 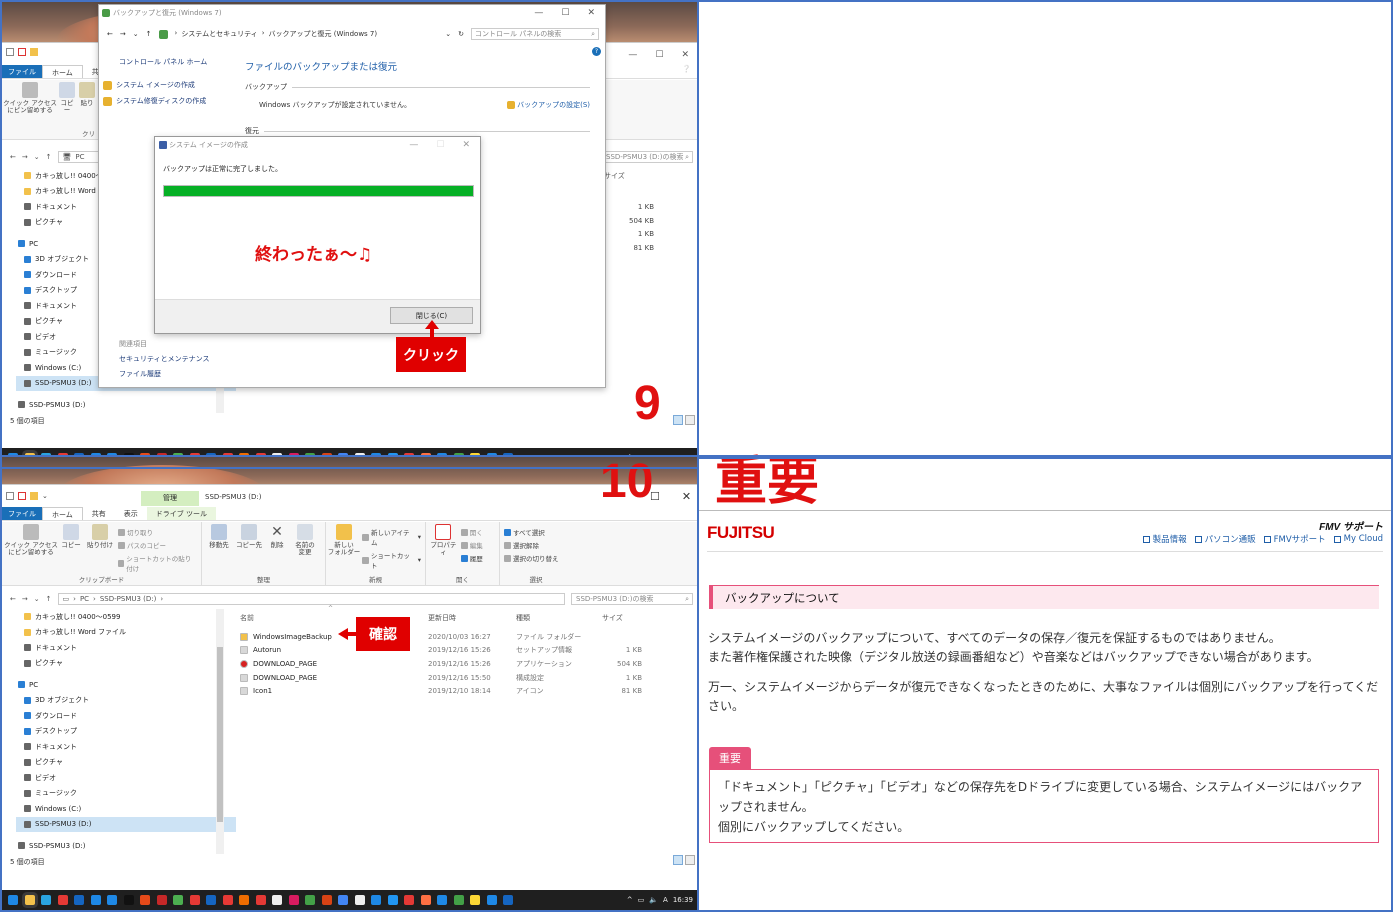 I want to click on create-system-image-link: システム イメージの作成, so click(x=155, y=85).